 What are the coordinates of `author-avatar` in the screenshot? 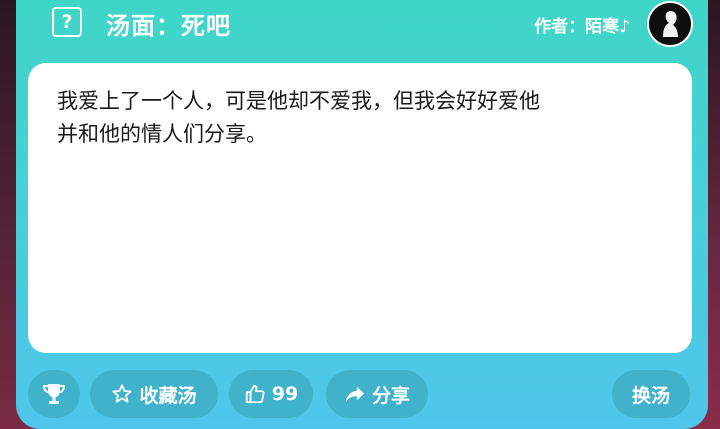 It's located at (670, 24).